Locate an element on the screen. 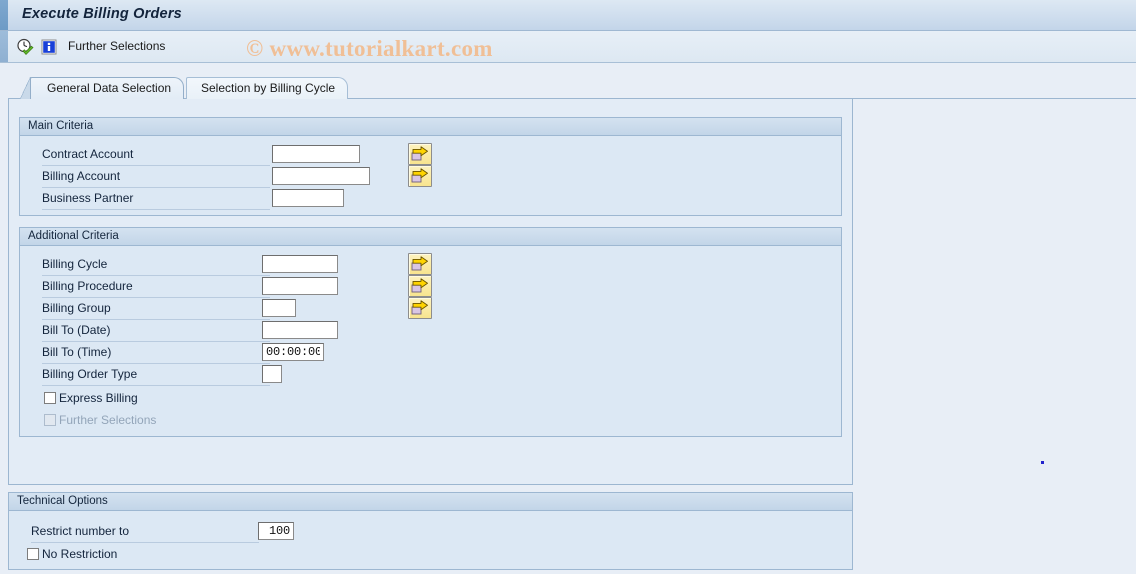  checkbox-row-no-restriction: No Restriction is located at coordinates (72, 554).